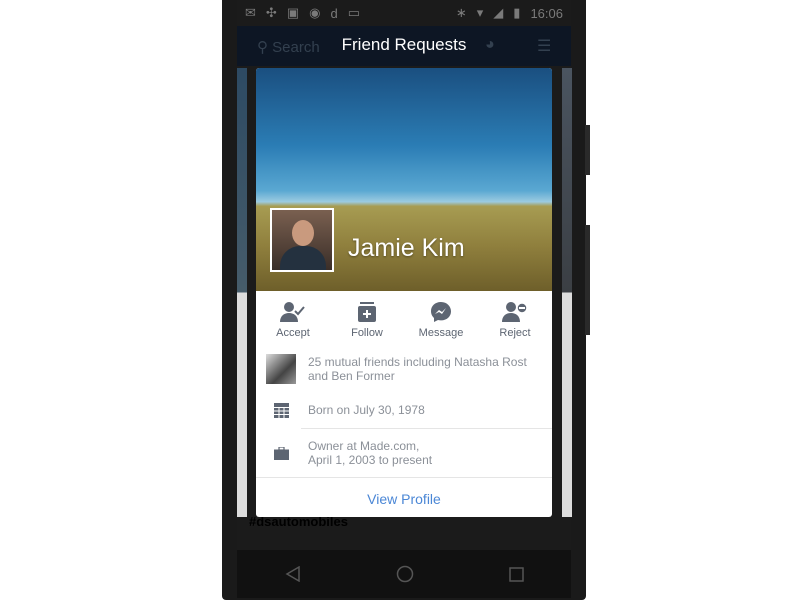 This screenshot has width=800, height=600. I want to click on work-dates: April 1, 2003 to present, so click(370, 460).